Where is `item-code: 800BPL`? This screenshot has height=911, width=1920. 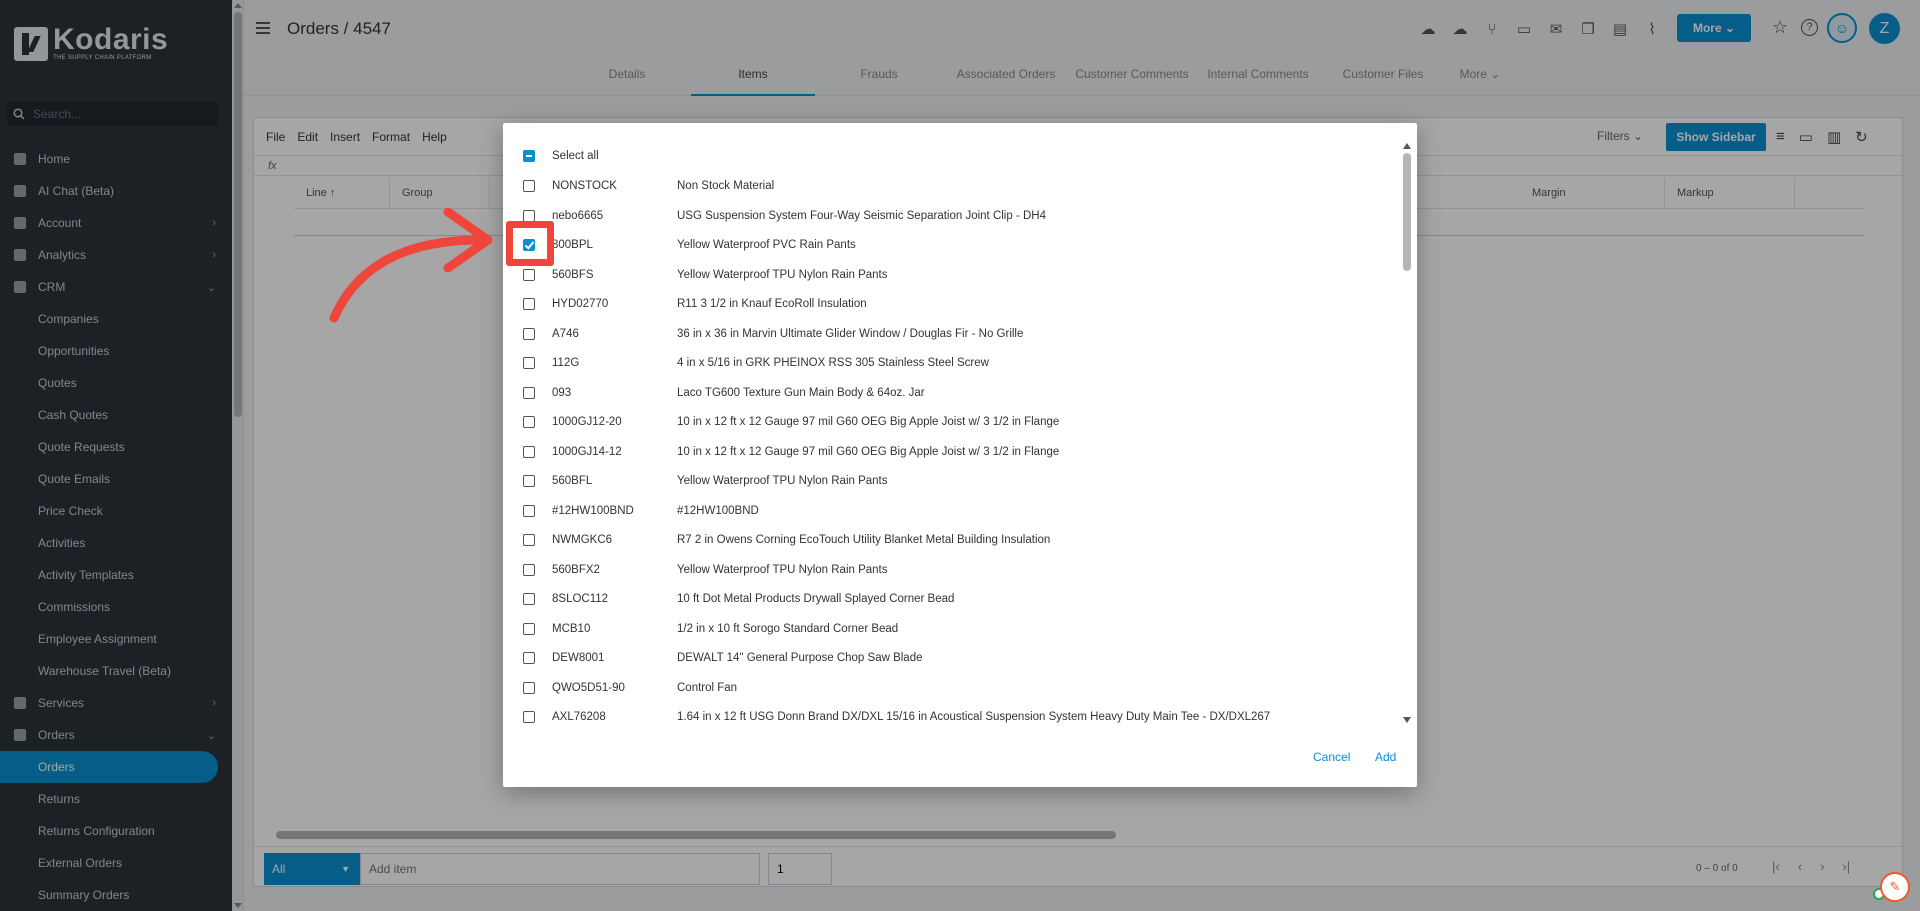 item-code: 800BPL is located at coordinates (572, 245).